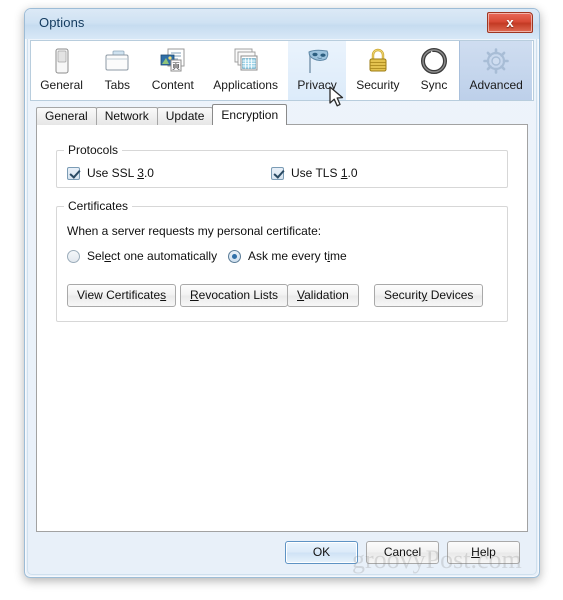  Describe the element at coordinates (475, 552) in the screenshot. I see `help-accel: H` at that location.